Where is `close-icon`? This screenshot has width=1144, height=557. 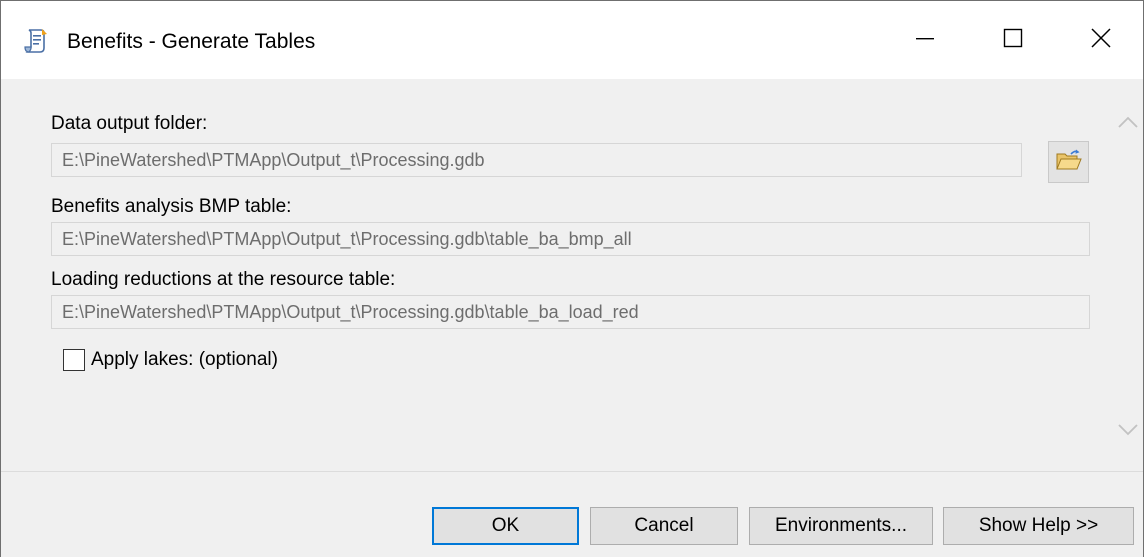
close-icon is located at coordinates (1101, 40).